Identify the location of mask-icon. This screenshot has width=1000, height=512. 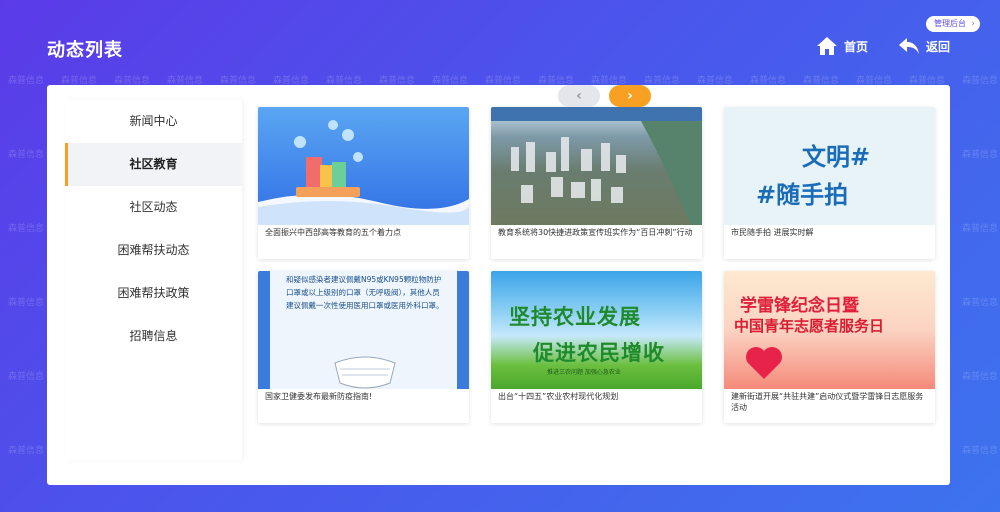
(365, 372).